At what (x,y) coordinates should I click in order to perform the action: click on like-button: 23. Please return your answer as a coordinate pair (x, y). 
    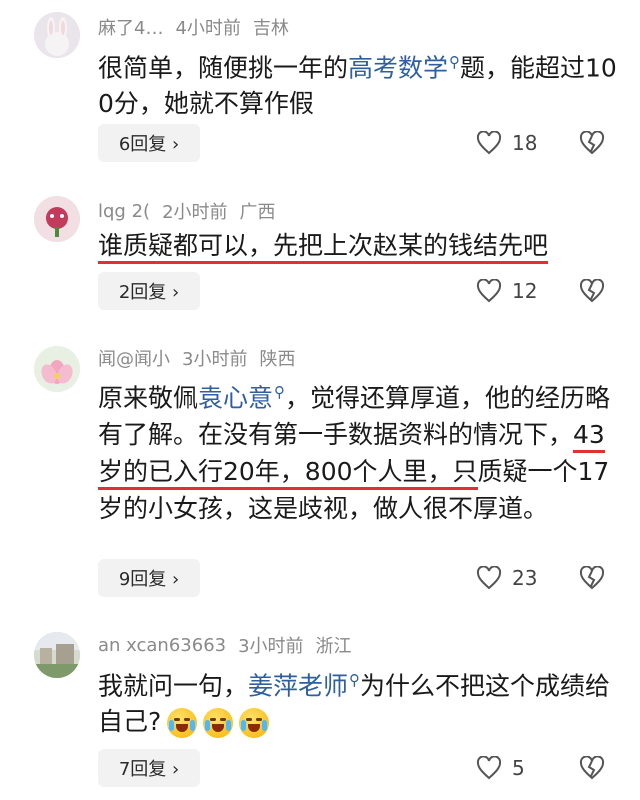
    Looking at the image, I should click on (506, 578).